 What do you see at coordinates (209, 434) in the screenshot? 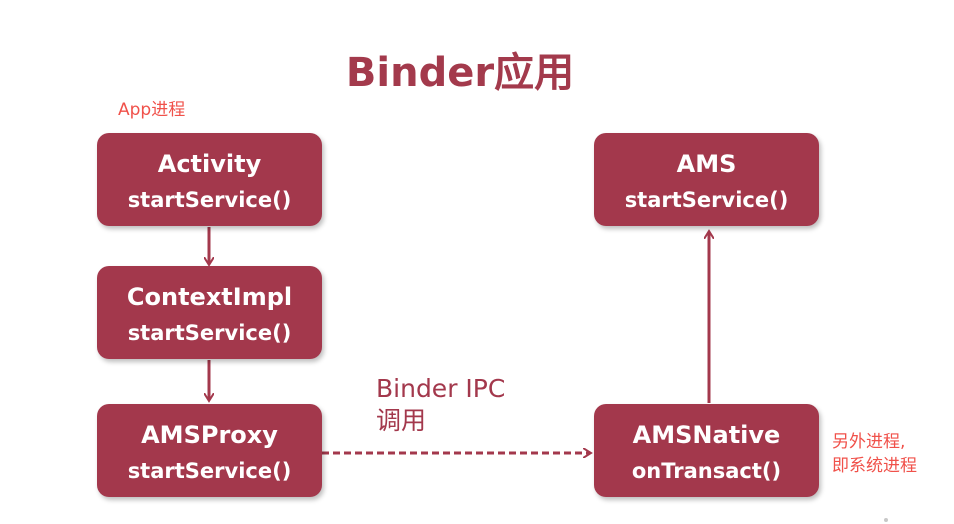
I see `box-amsproxy-name: AMSProxy` at bounding box center [209, 434].